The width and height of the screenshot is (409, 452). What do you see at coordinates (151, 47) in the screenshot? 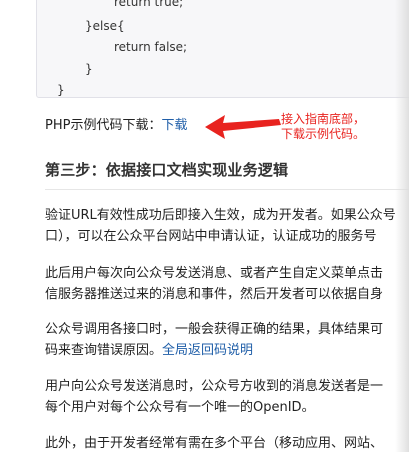
I see `code-line: return false;` at bounding box center [151, 47].